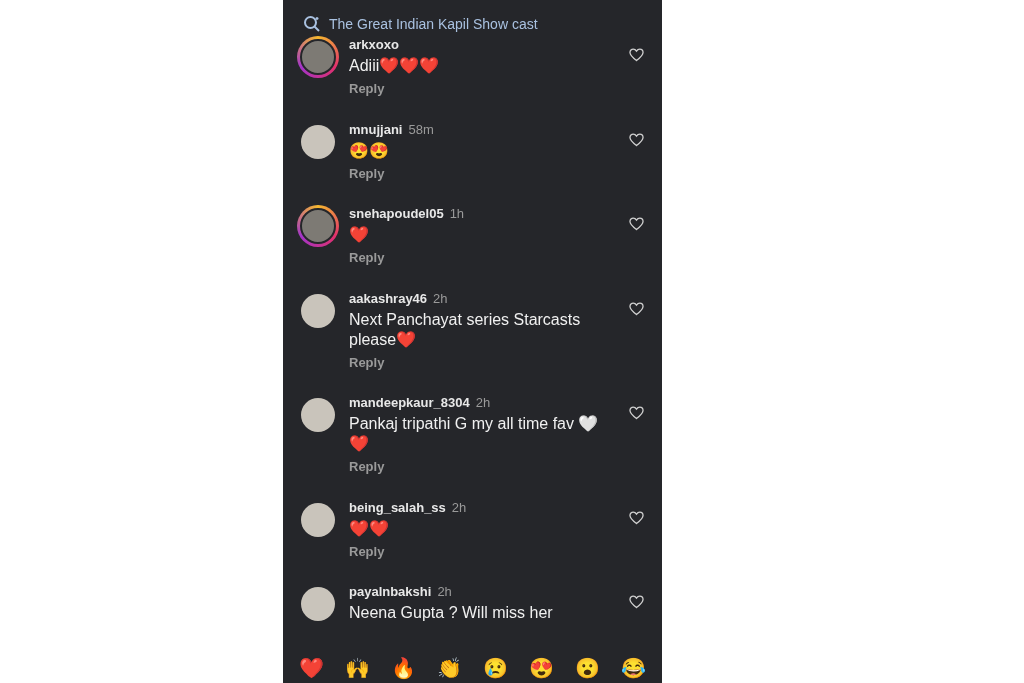 The height and width of the screenshot is (683, 1024). Describe the element at coordinates (495, 668) in the screenshot. I see `reaction-emoji: 😢` at that location.